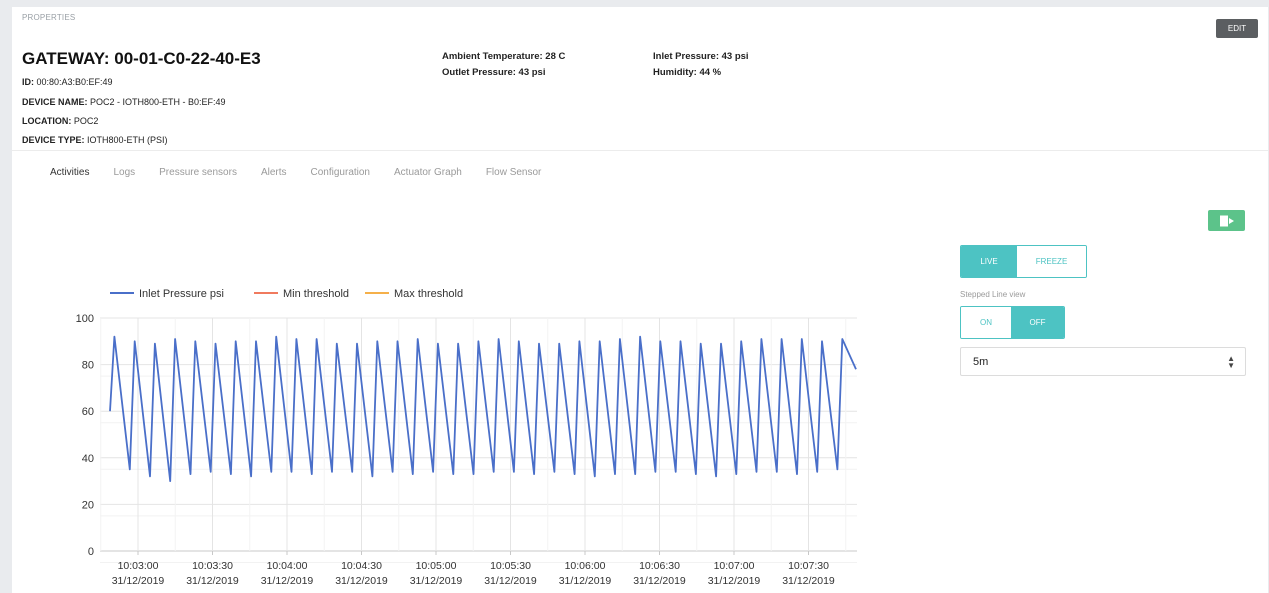 The width and height of the screenshot is (1269, 593). I want to click on legend-label: Min threshold, so click(316, 294).